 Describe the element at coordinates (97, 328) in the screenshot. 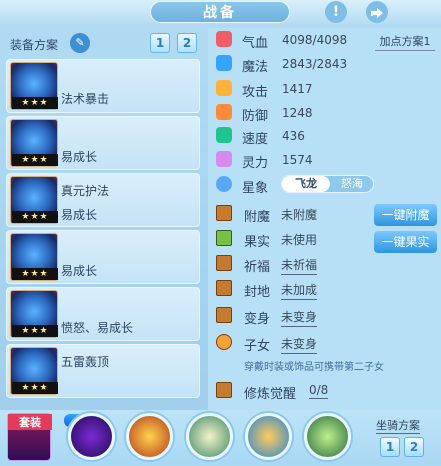

I see `card-text: 愤怒、易成长` at that location.